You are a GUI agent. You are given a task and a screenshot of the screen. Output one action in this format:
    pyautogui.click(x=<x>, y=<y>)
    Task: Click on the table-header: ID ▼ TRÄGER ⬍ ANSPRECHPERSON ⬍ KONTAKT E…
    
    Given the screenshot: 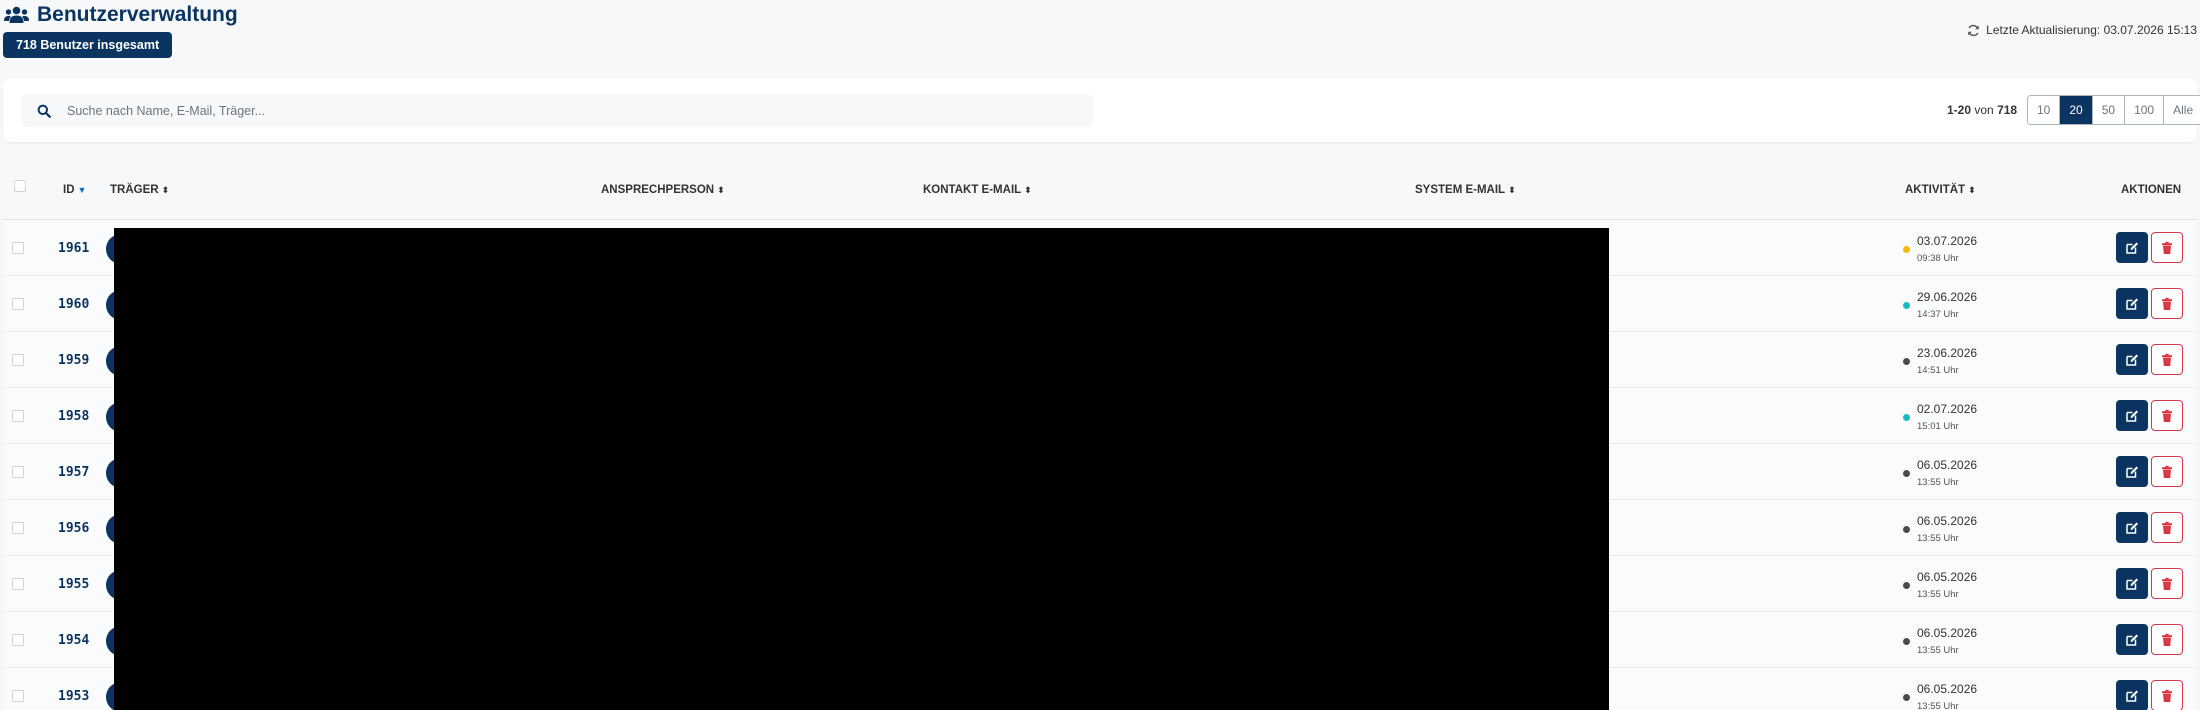 What is the action you would take?
    pyautogui.click(x=1100, y=190)
    